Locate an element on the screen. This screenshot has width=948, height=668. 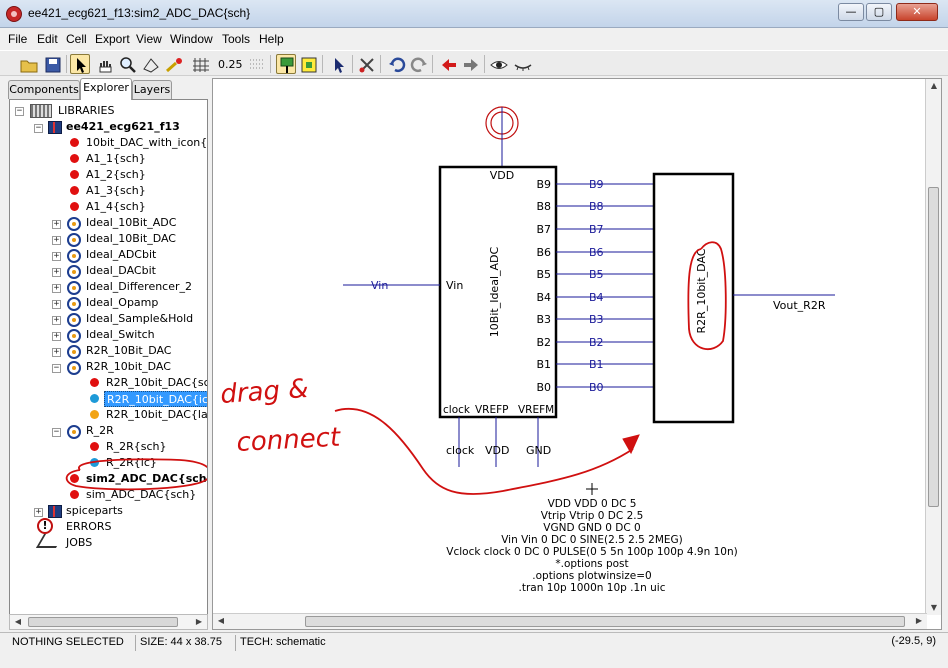
adc-pin-b4: B4 is located at coordinates (543, 297).